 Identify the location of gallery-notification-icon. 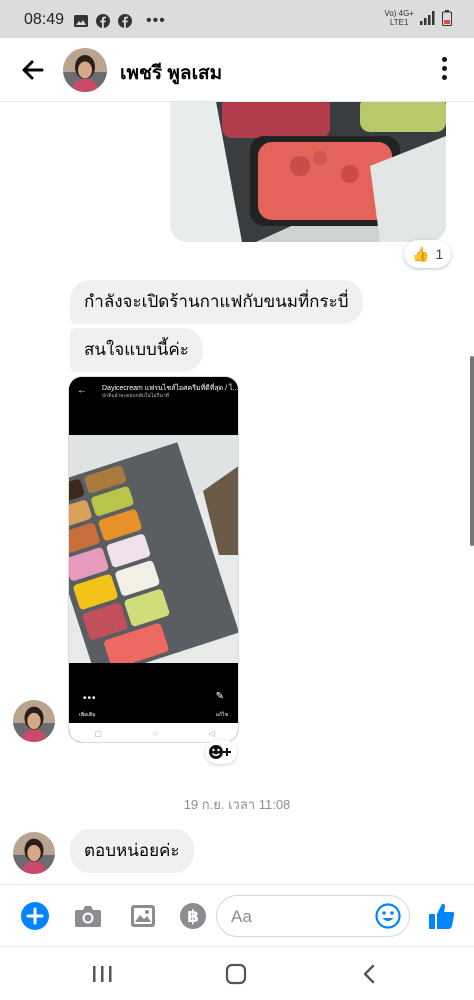
(81, 21).